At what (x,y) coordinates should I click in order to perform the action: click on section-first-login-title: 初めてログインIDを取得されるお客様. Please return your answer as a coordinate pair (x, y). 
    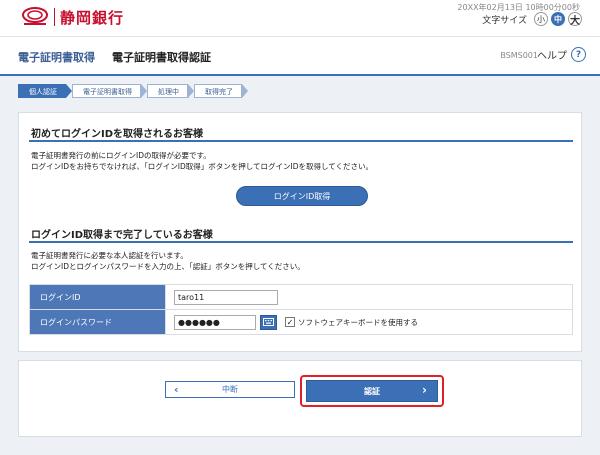
    Looking at the image, I should click on (117, 134).